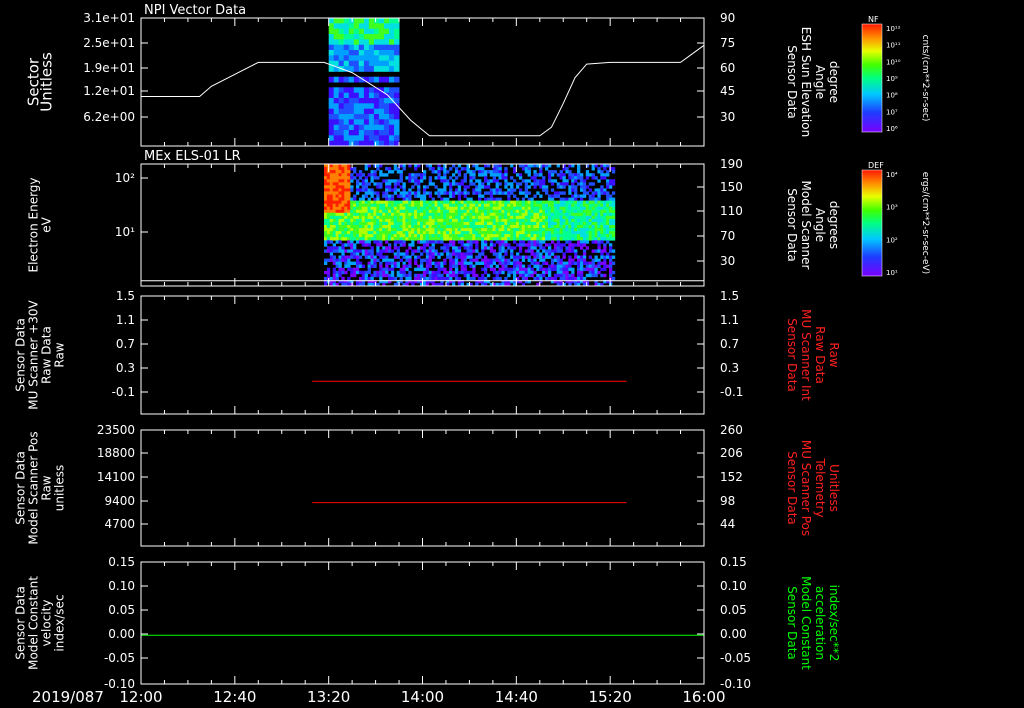 The width and height of the screenshot is (1024, 708). Describe the element at coordinates (121, 634) in the screenshot. I see `left-tick-label: 0.00` at that location.